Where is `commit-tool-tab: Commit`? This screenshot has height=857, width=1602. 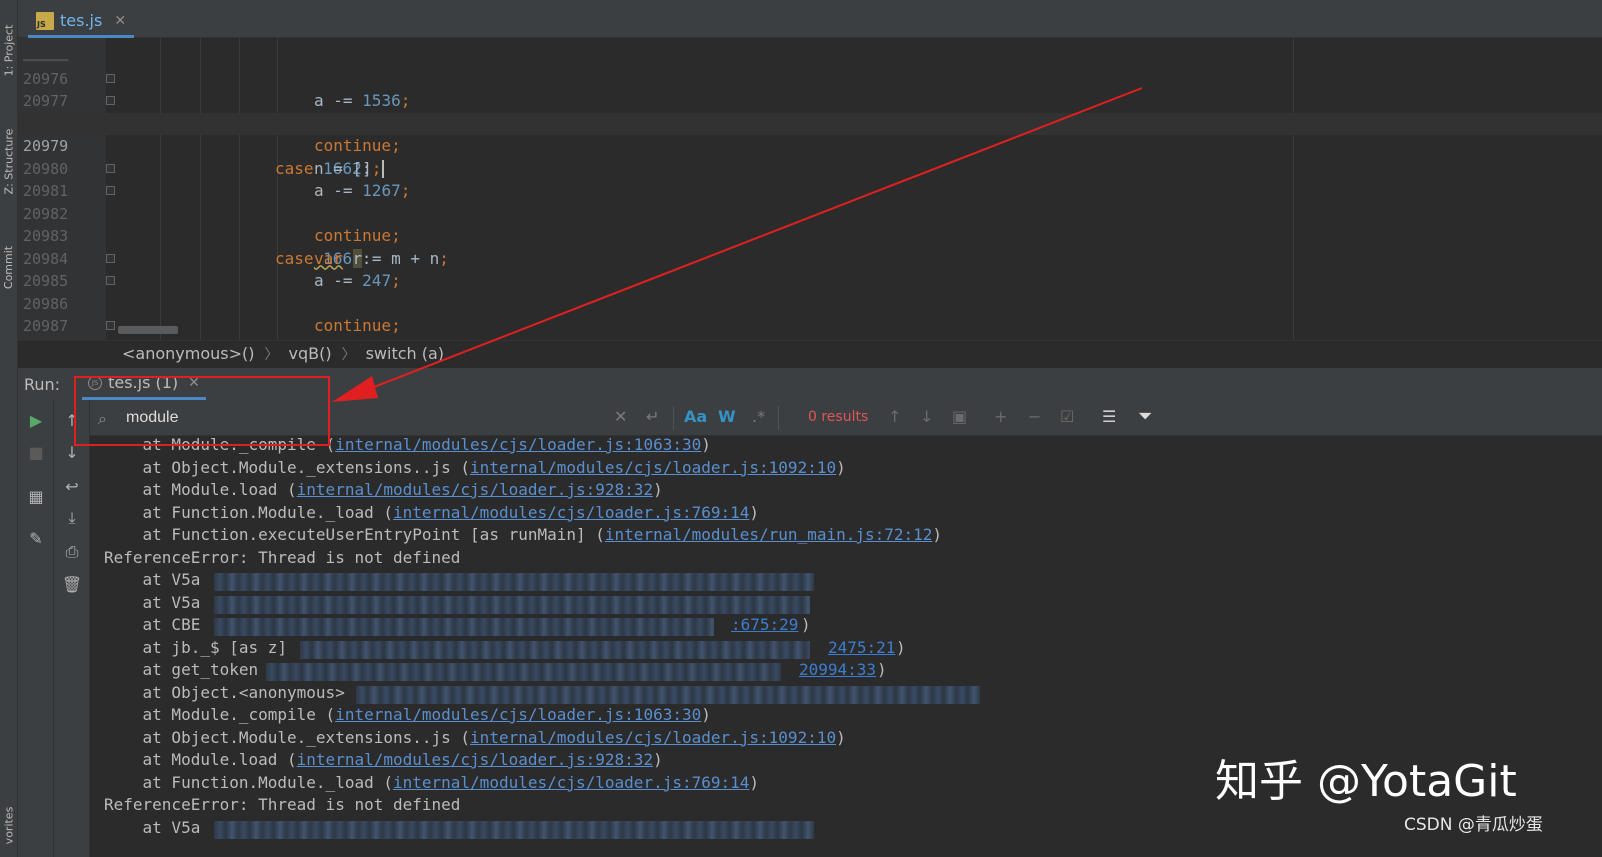 commit-tool-tab: Commit is located at coordinates (9, 267).